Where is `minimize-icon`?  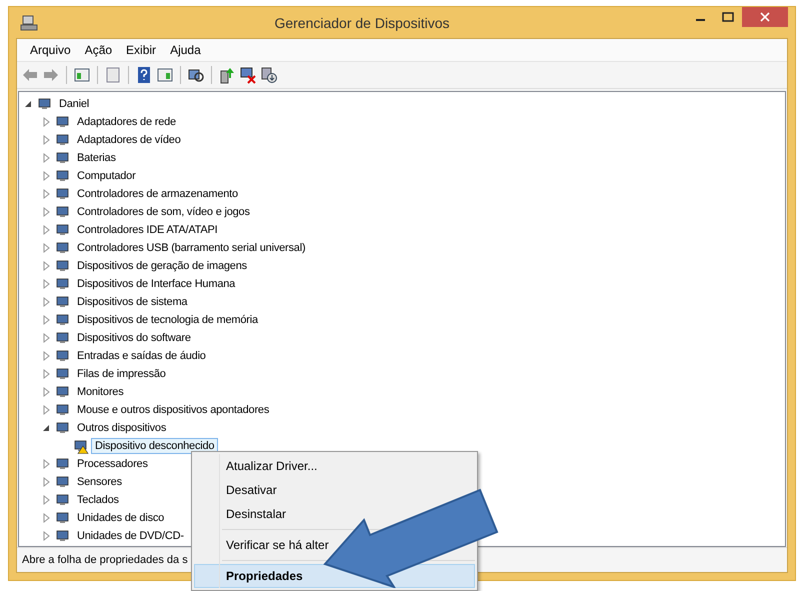
minimize-icon is located at coordinates (700, 20).